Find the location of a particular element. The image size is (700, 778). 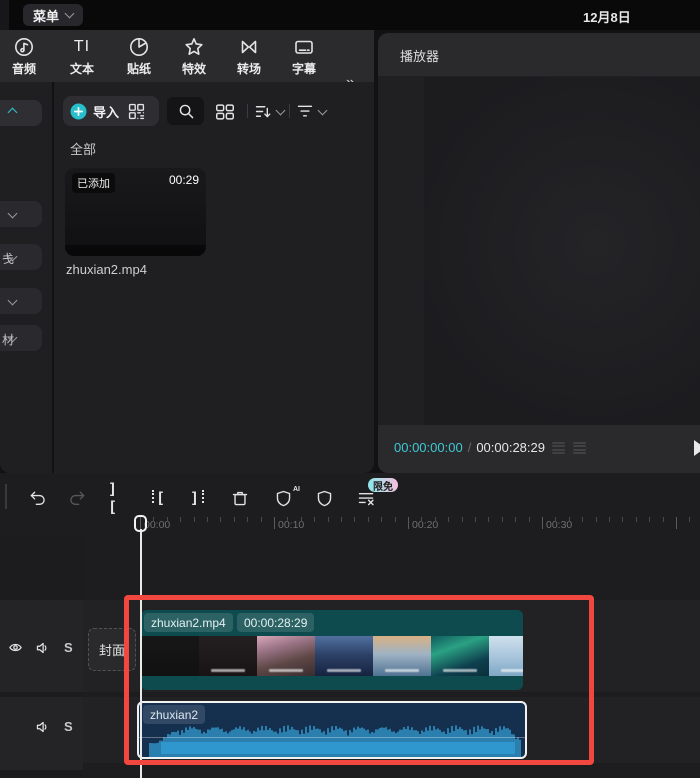

menu-label: 菜单 is located at coordinates (46, 16).